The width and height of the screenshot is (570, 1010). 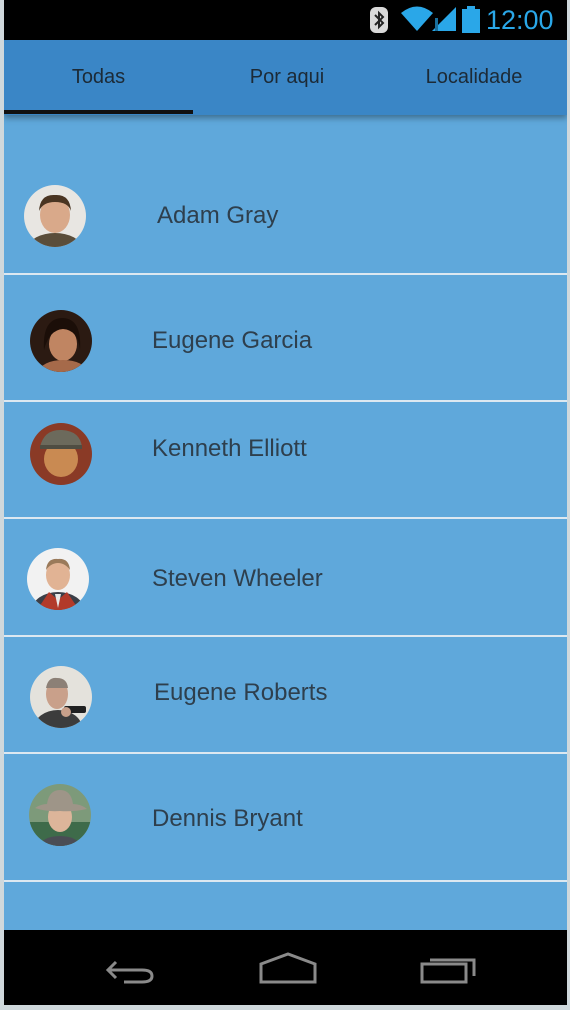 I want to click on list-item: Adam Gray, so click(x=285, y=217).